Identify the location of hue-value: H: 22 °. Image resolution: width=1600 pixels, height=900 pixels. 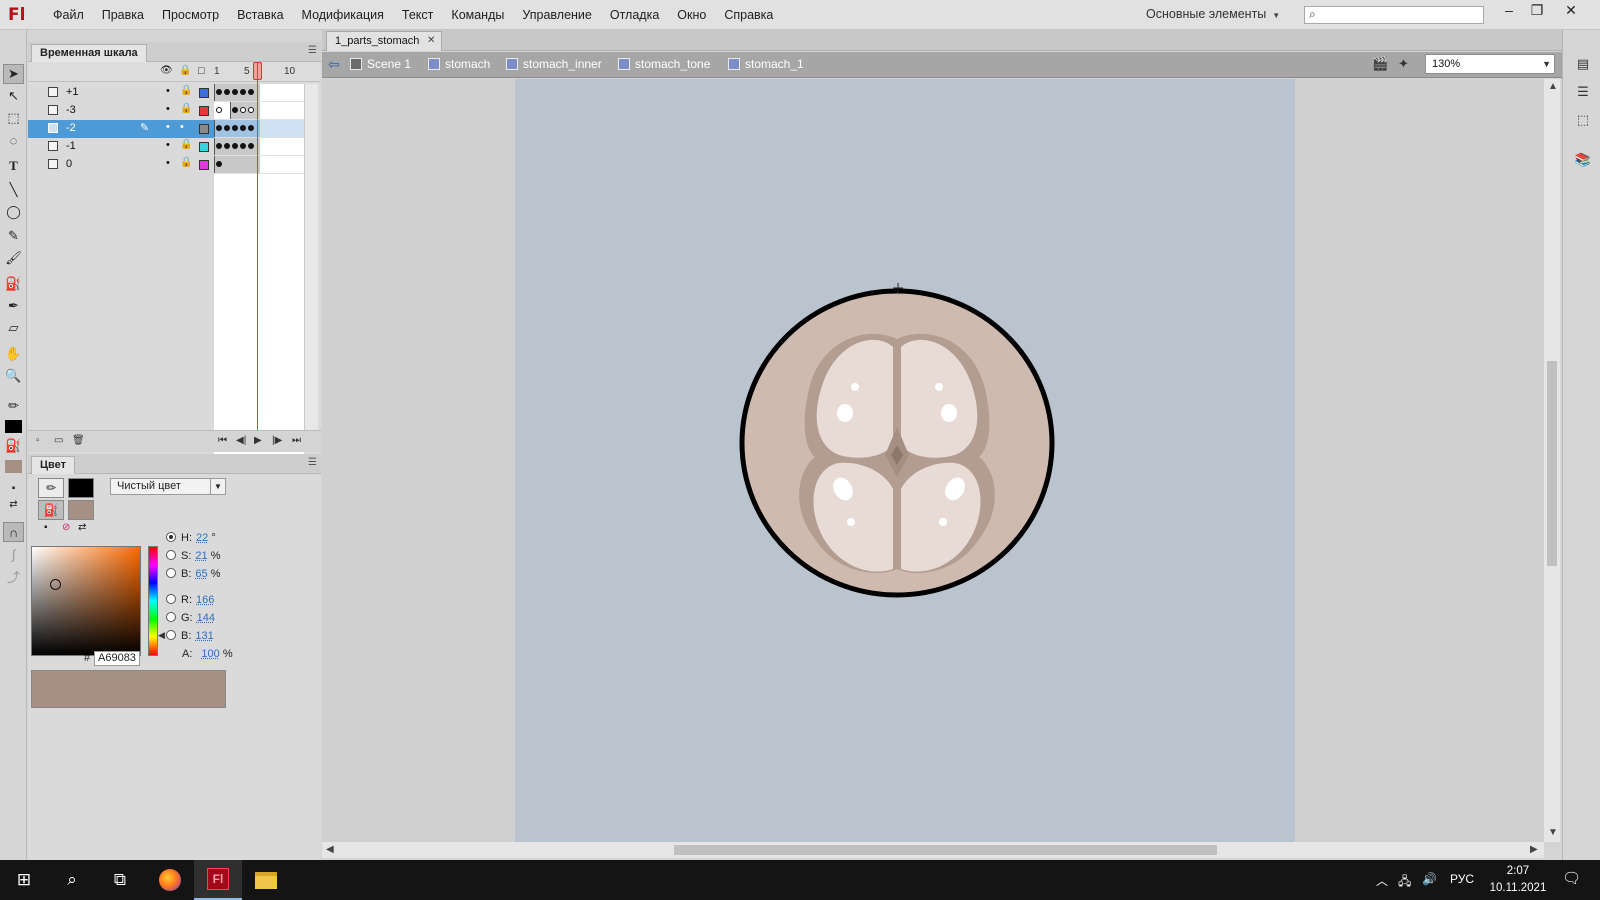
(191, 538).